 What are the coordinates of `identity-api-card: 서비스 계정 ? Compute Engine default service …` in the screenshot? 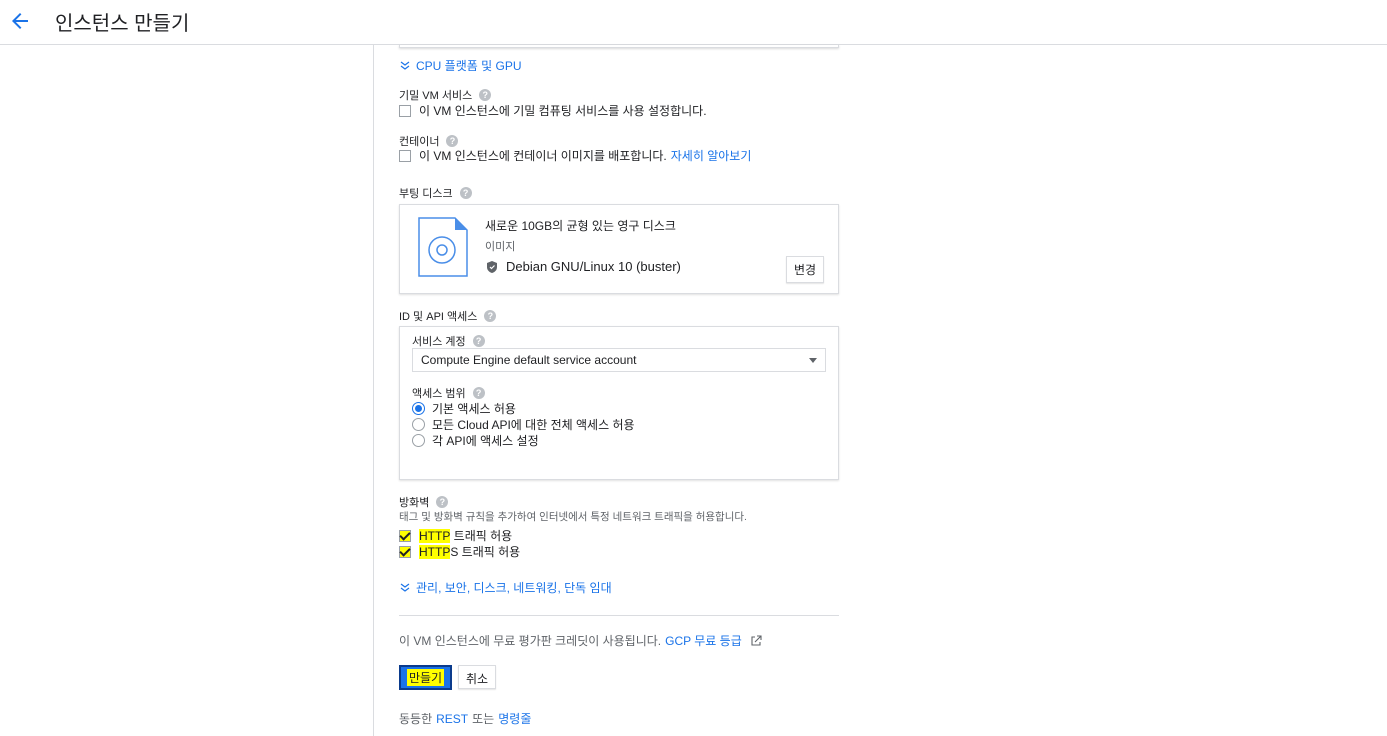 It's located at (619, 403).